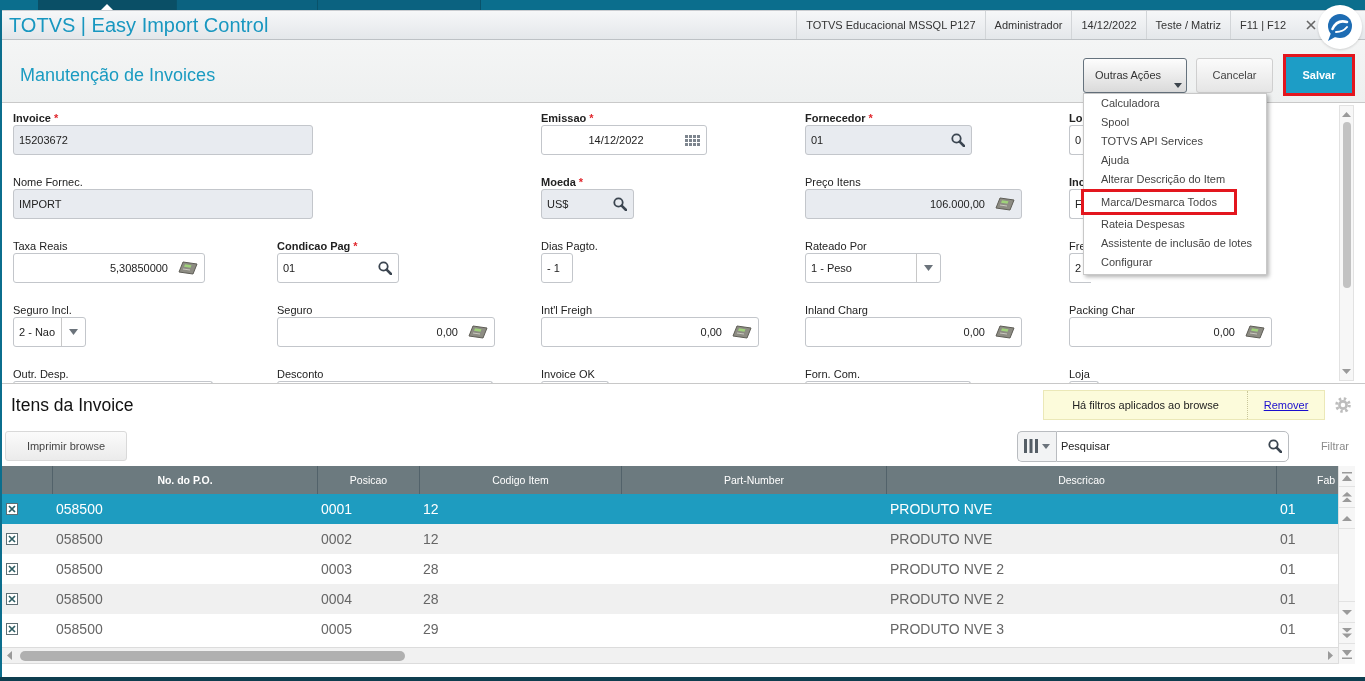  I want to click on field-label: Nome Fornec., so click(48, 182).